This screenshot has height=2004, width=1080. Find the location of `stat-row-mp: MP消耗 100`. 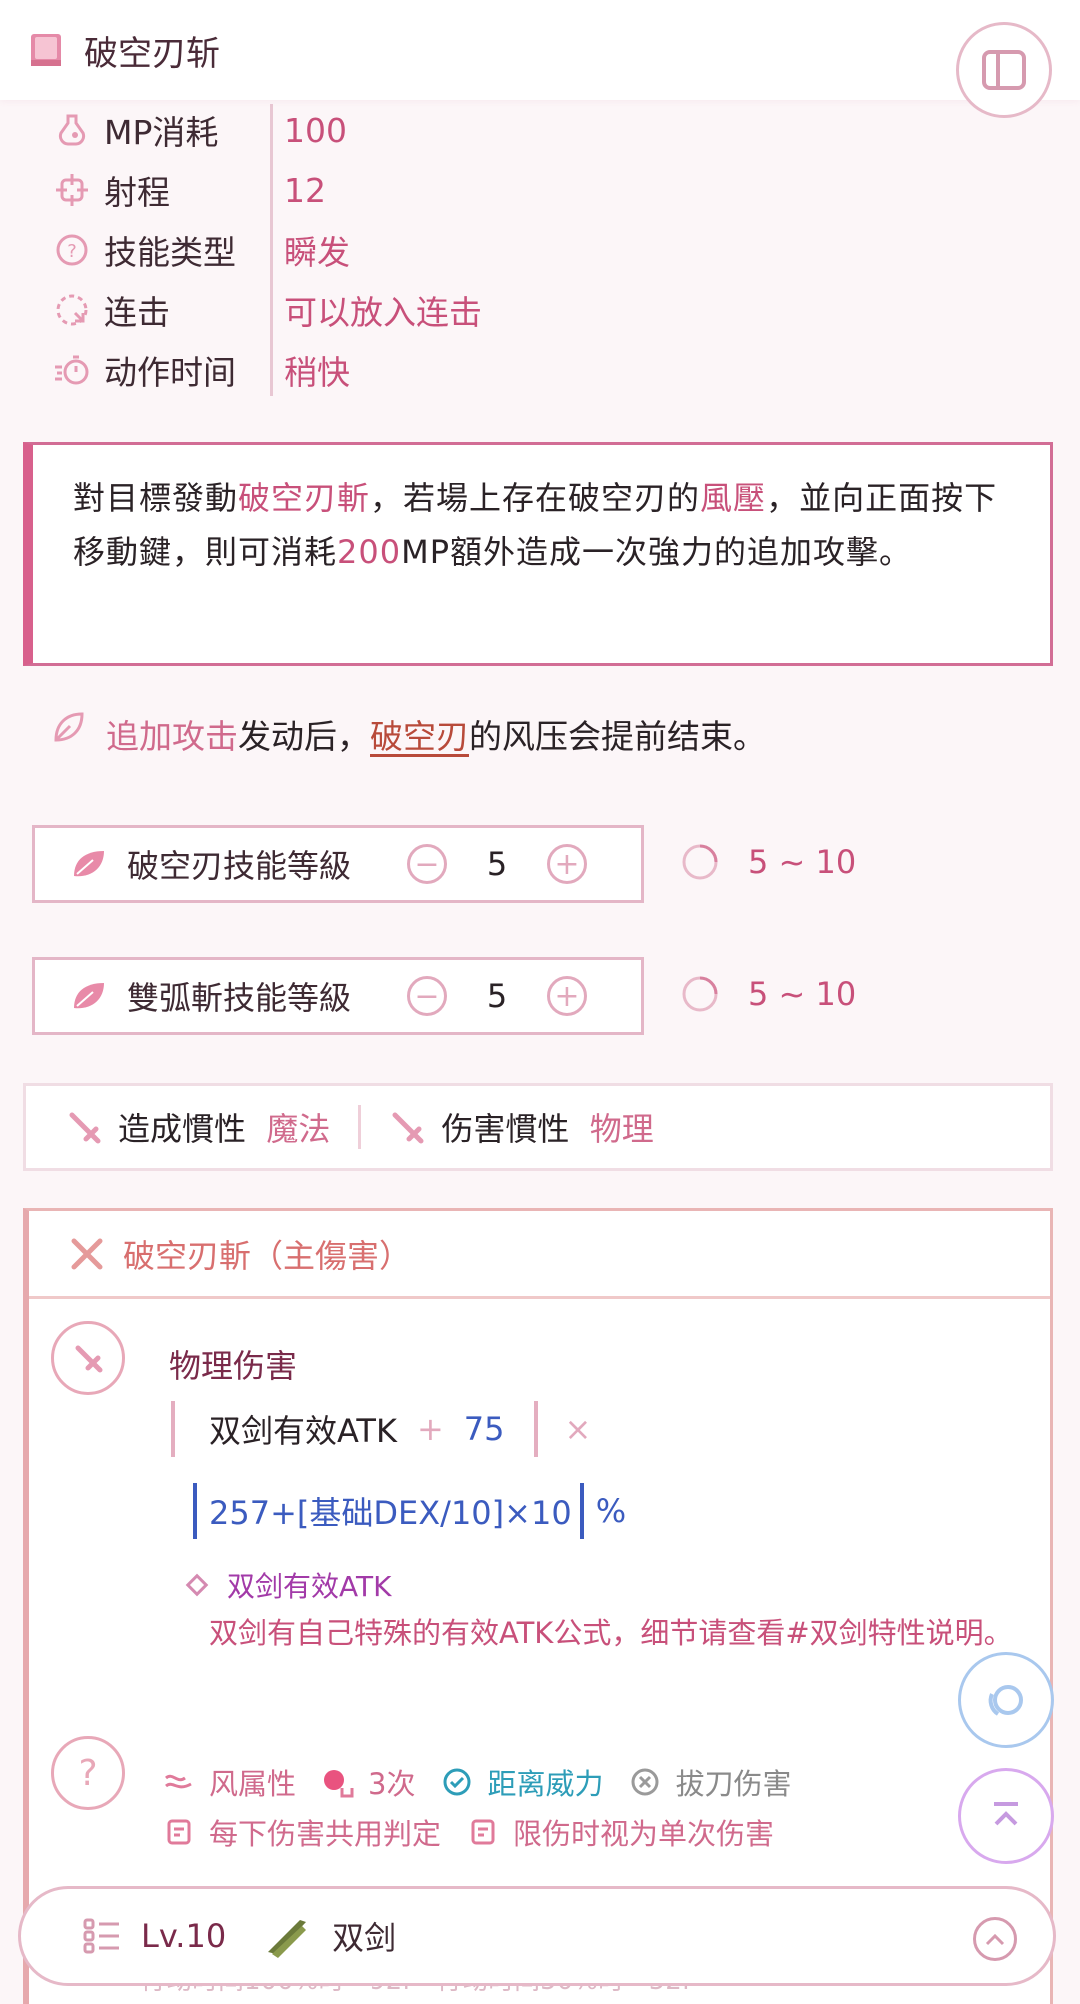

stat-row-mp: MP消耗 100 is located at coordinates (352, 130).